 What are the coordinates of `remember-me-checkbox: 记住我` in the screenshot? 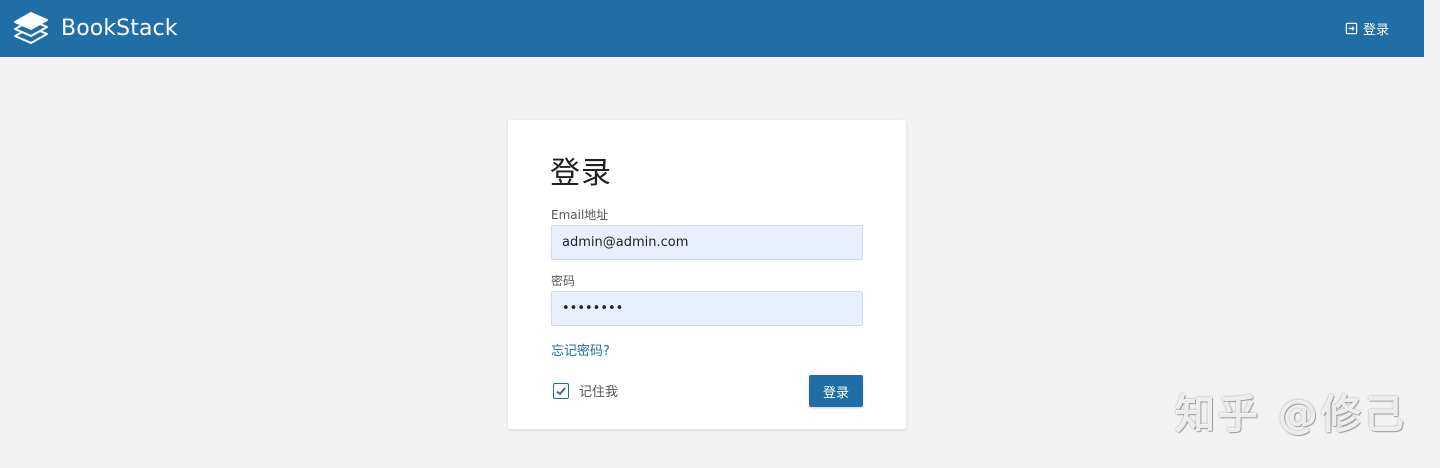 It's located at (585, 390).